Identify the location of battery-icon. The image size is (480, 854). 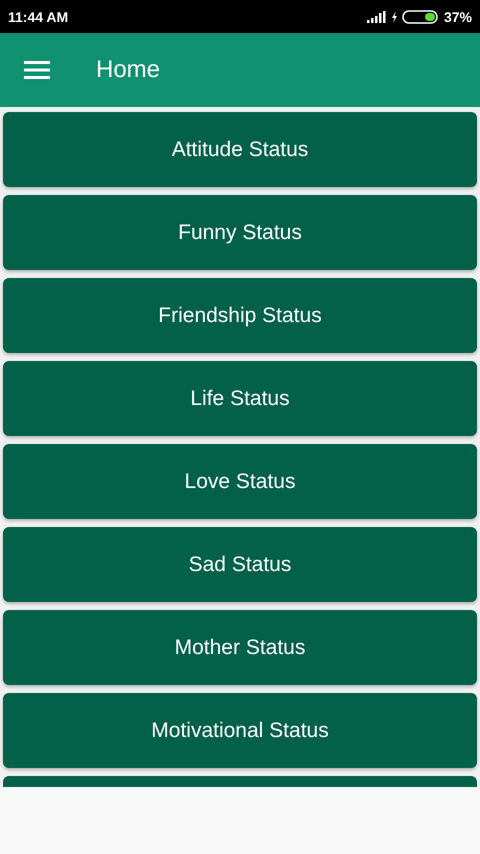
(421, 17).